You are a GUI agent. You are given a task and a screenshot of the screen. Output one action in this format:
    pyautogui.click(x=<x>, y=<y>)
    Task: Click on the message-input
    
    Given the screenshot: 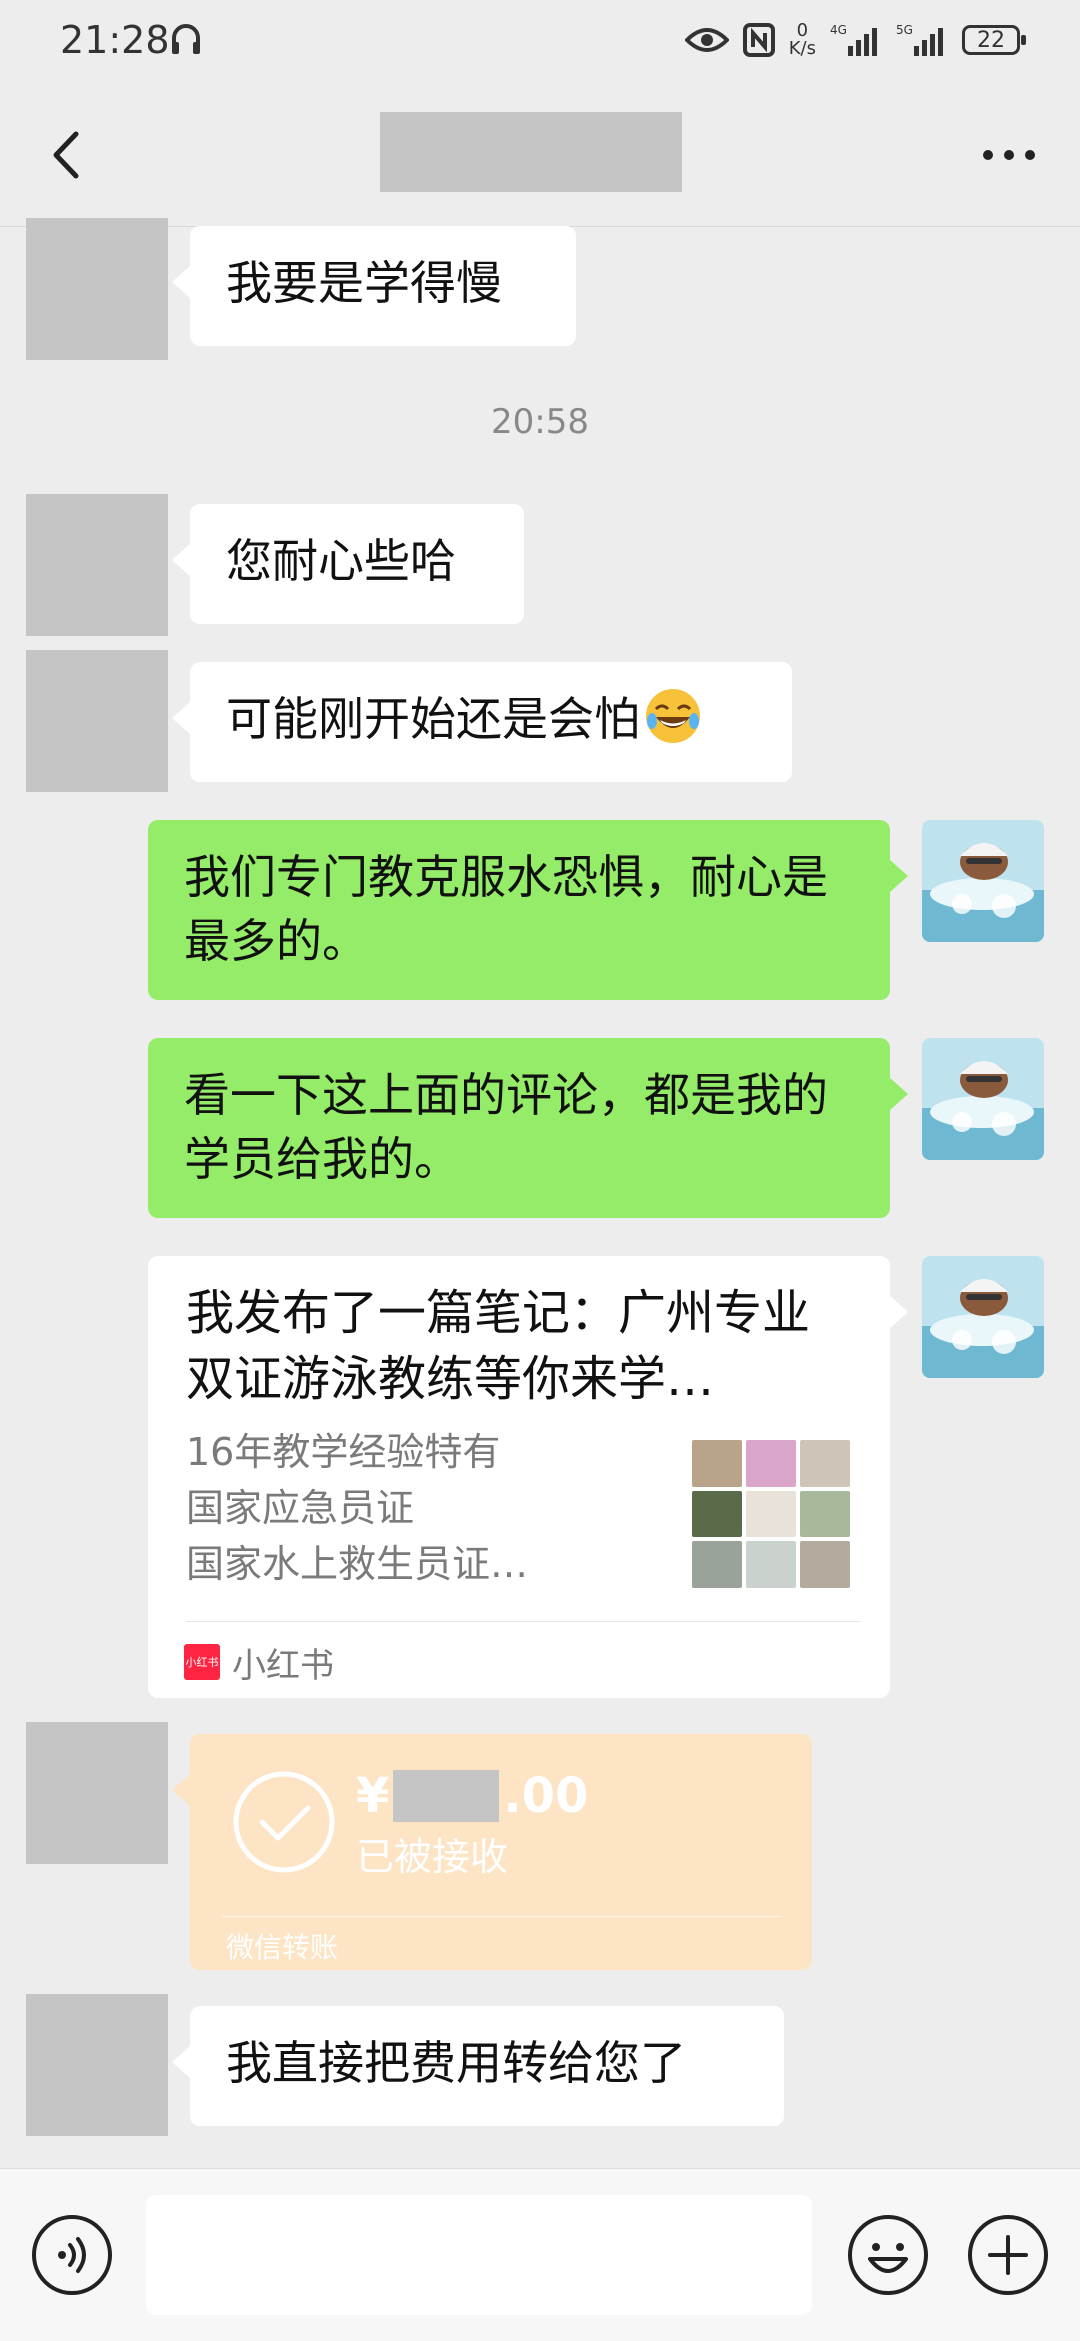 What is the action you would take?
    pyautogui.click(x=479, y=2255)
    